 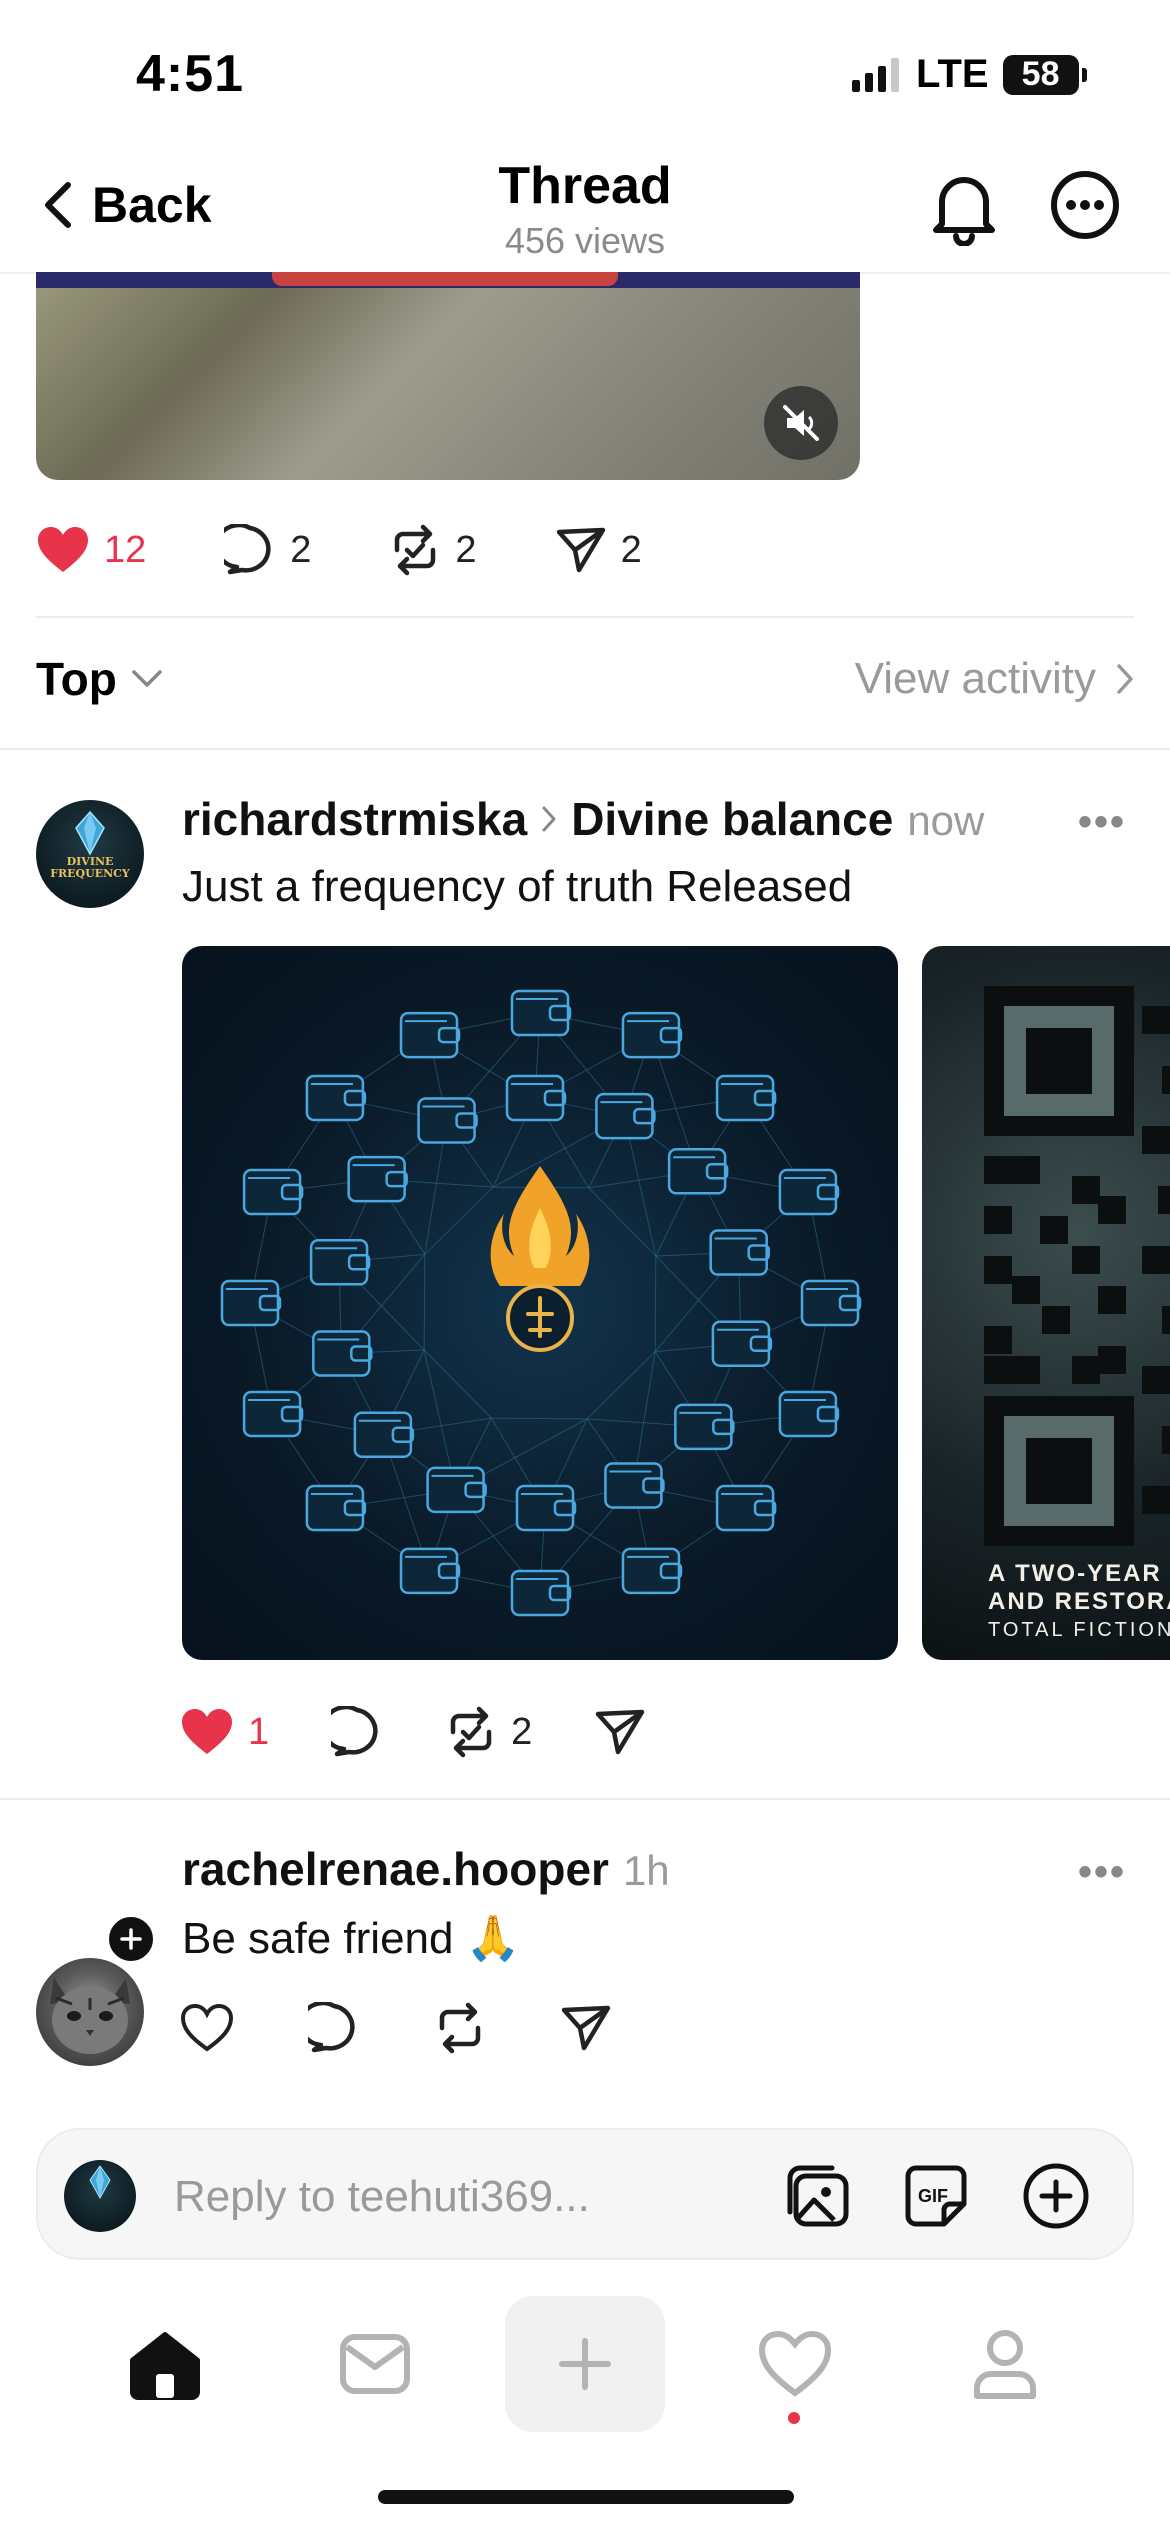 I want to click on comment-button: 2, so click(x=267, y=550).